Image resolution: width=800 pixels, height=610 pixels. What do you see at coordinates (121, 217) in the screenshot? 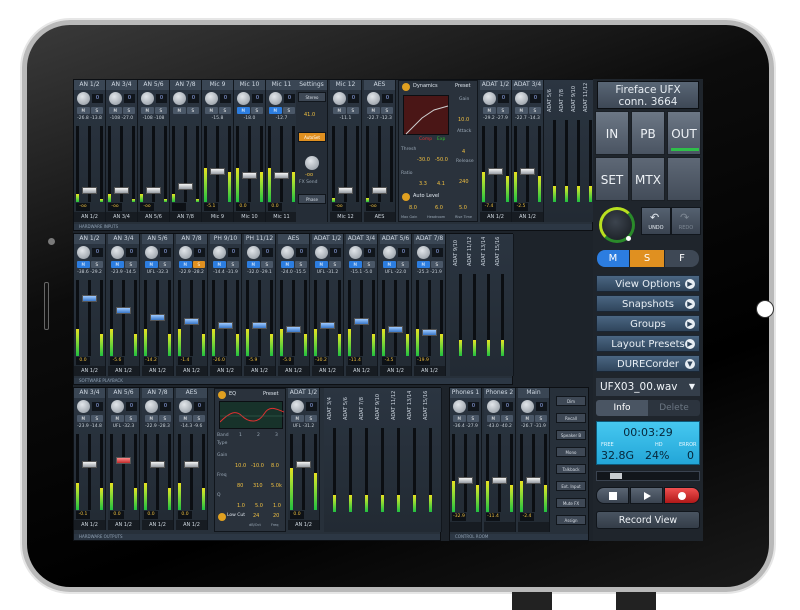
I see `channel-footer: AN 3/4` at bounding box center [121, 217].